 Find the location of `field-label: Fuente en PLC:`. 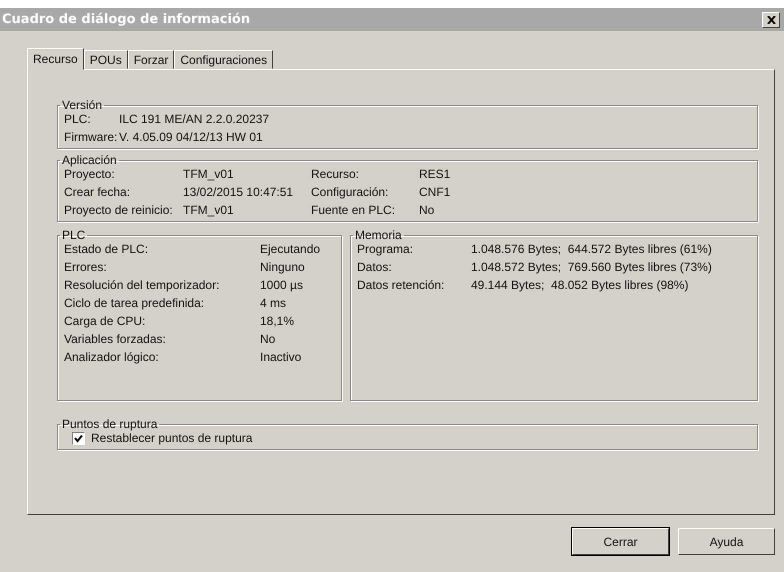

field-label: Fuente en PLC: is located at coordinates (353, 210).